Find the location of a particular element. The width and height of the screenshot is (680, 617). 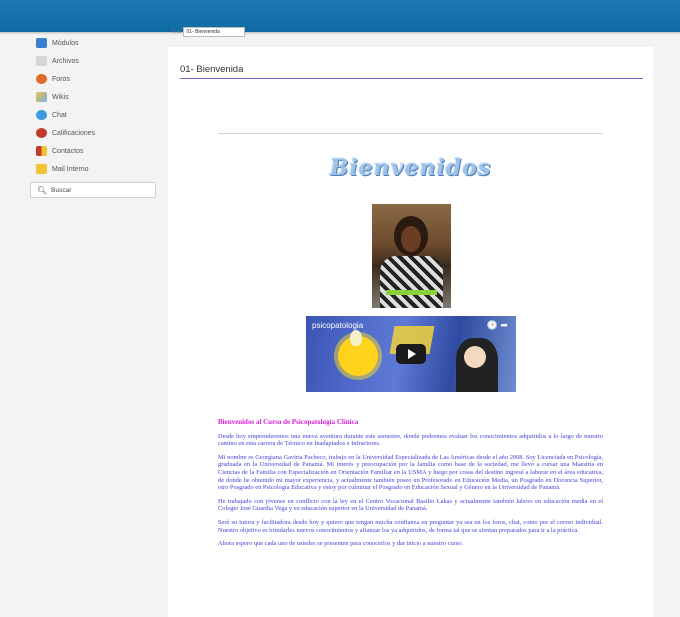

welcome-banner: Bienvenidos is located at coordinates (410, 168).